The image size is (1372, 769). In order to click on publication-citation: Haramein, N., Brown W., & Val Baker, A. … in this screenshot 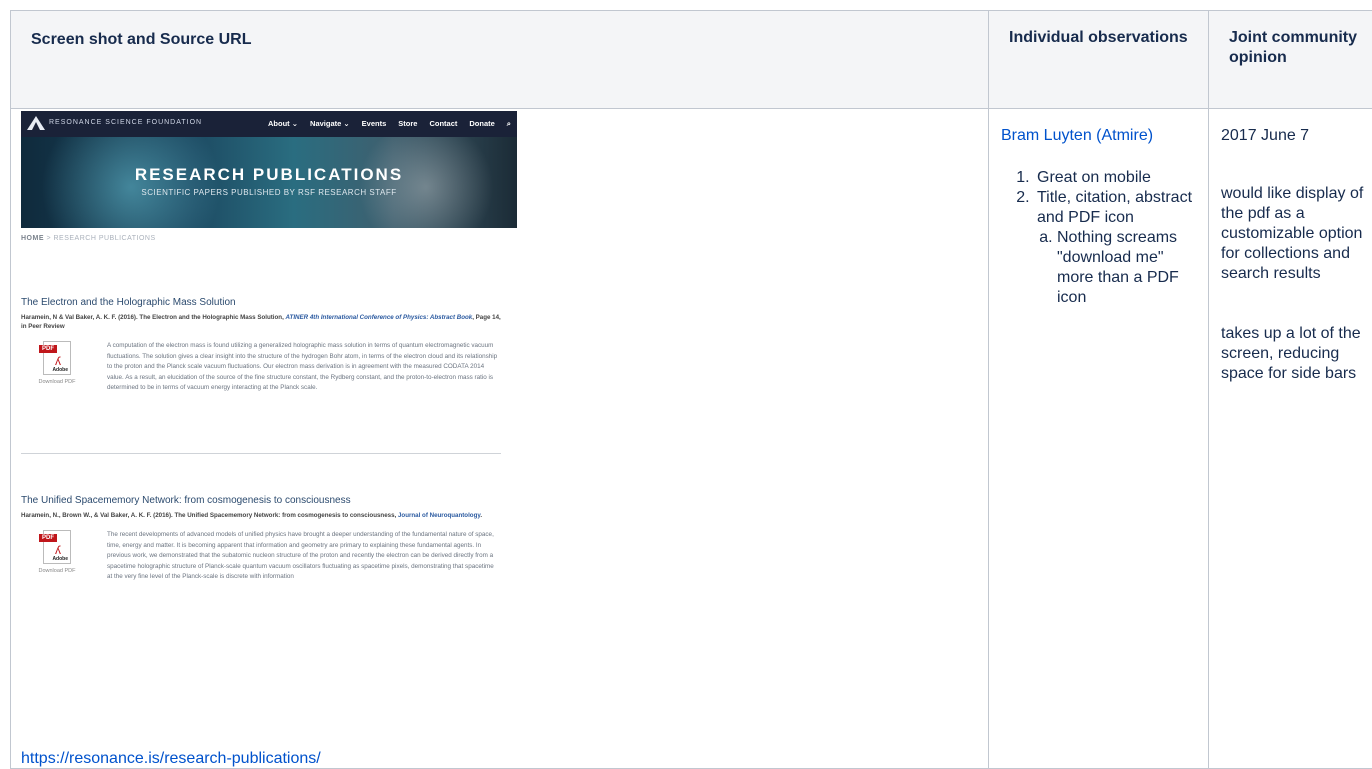, I will do `click(261, 515)`.